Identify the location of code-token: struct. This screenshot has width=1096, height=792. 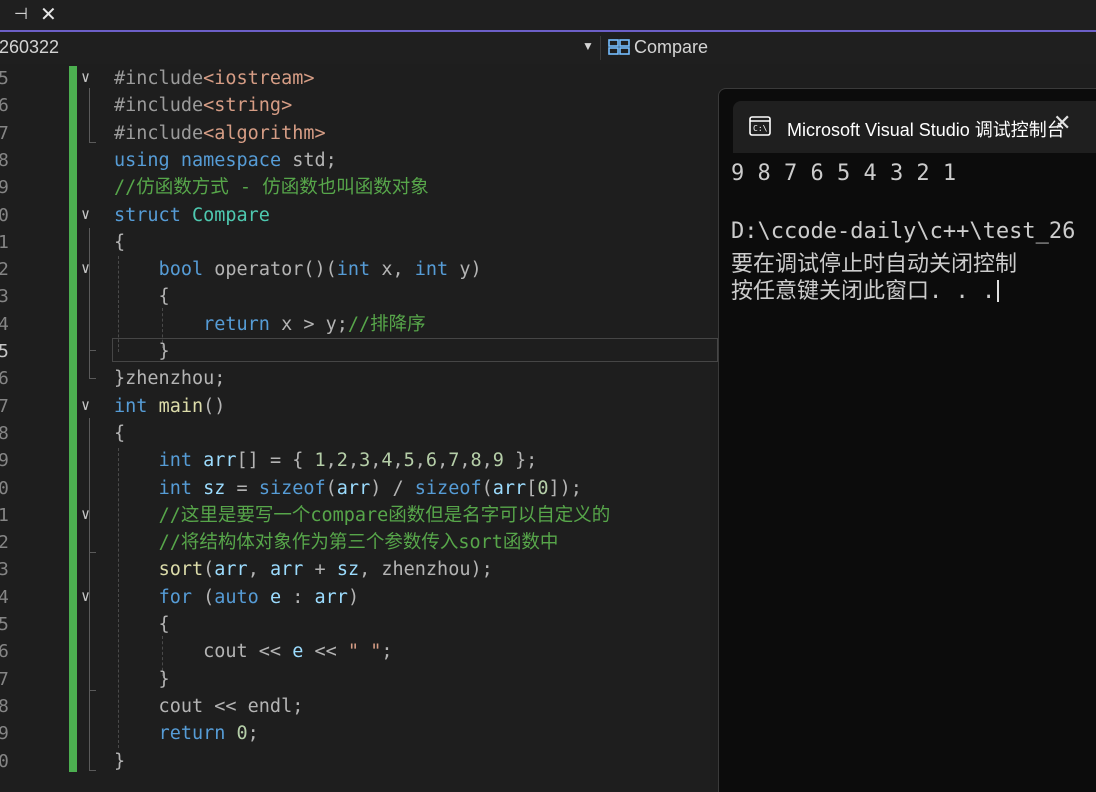
(147, 215).